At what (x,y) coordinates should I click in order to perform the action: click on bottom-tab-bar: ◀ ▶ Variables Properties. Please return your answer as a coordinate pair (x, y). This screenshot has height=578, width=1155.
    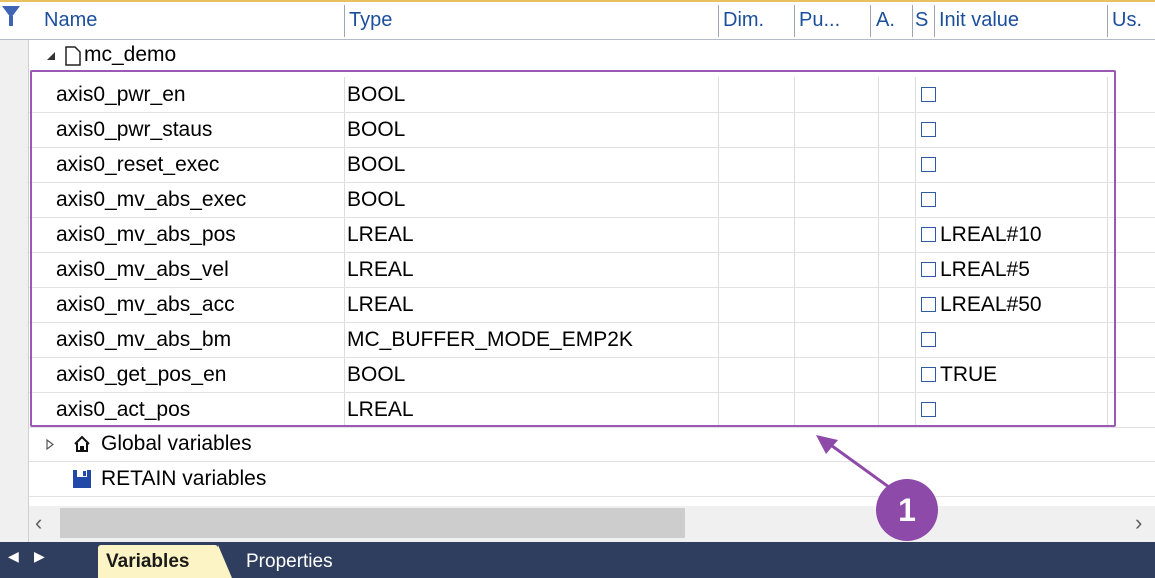
    Looking at the image, I should click on (577, 560).